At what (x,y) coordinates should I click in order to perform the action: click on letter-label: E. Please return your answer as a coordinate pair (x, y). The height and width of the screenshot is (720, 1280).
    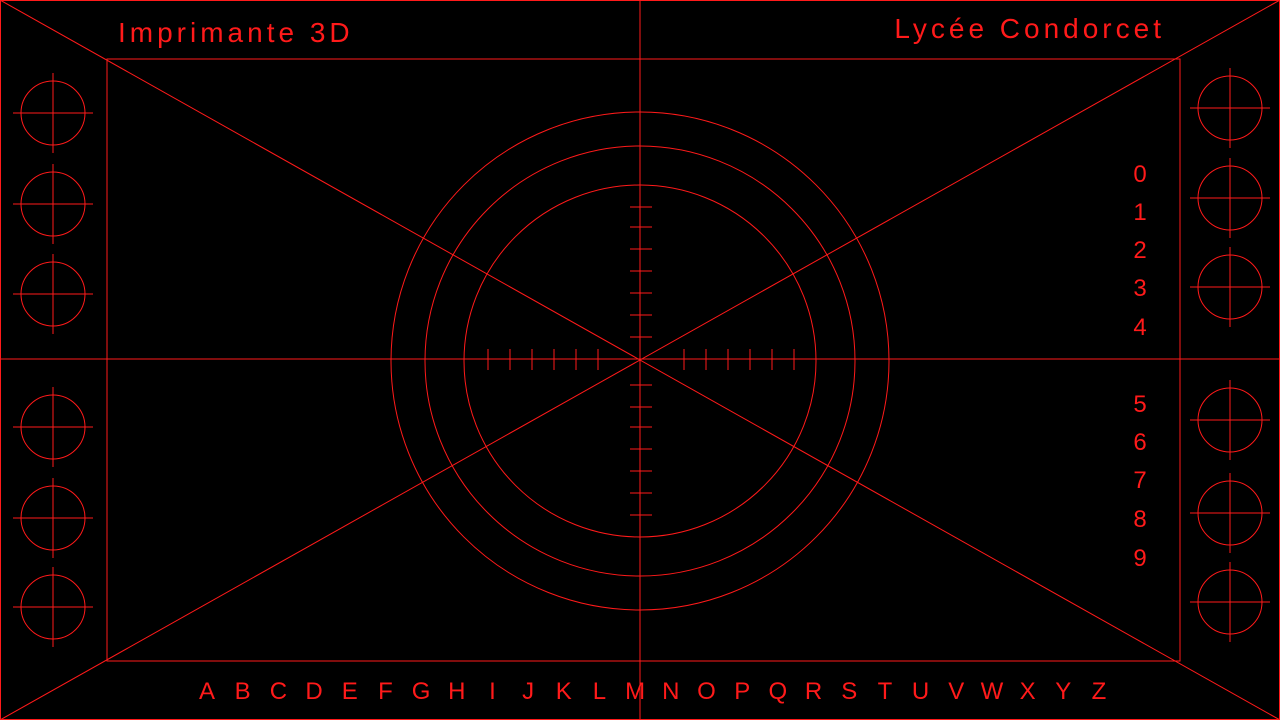
    Looking at the image, I should click on (350, 691).